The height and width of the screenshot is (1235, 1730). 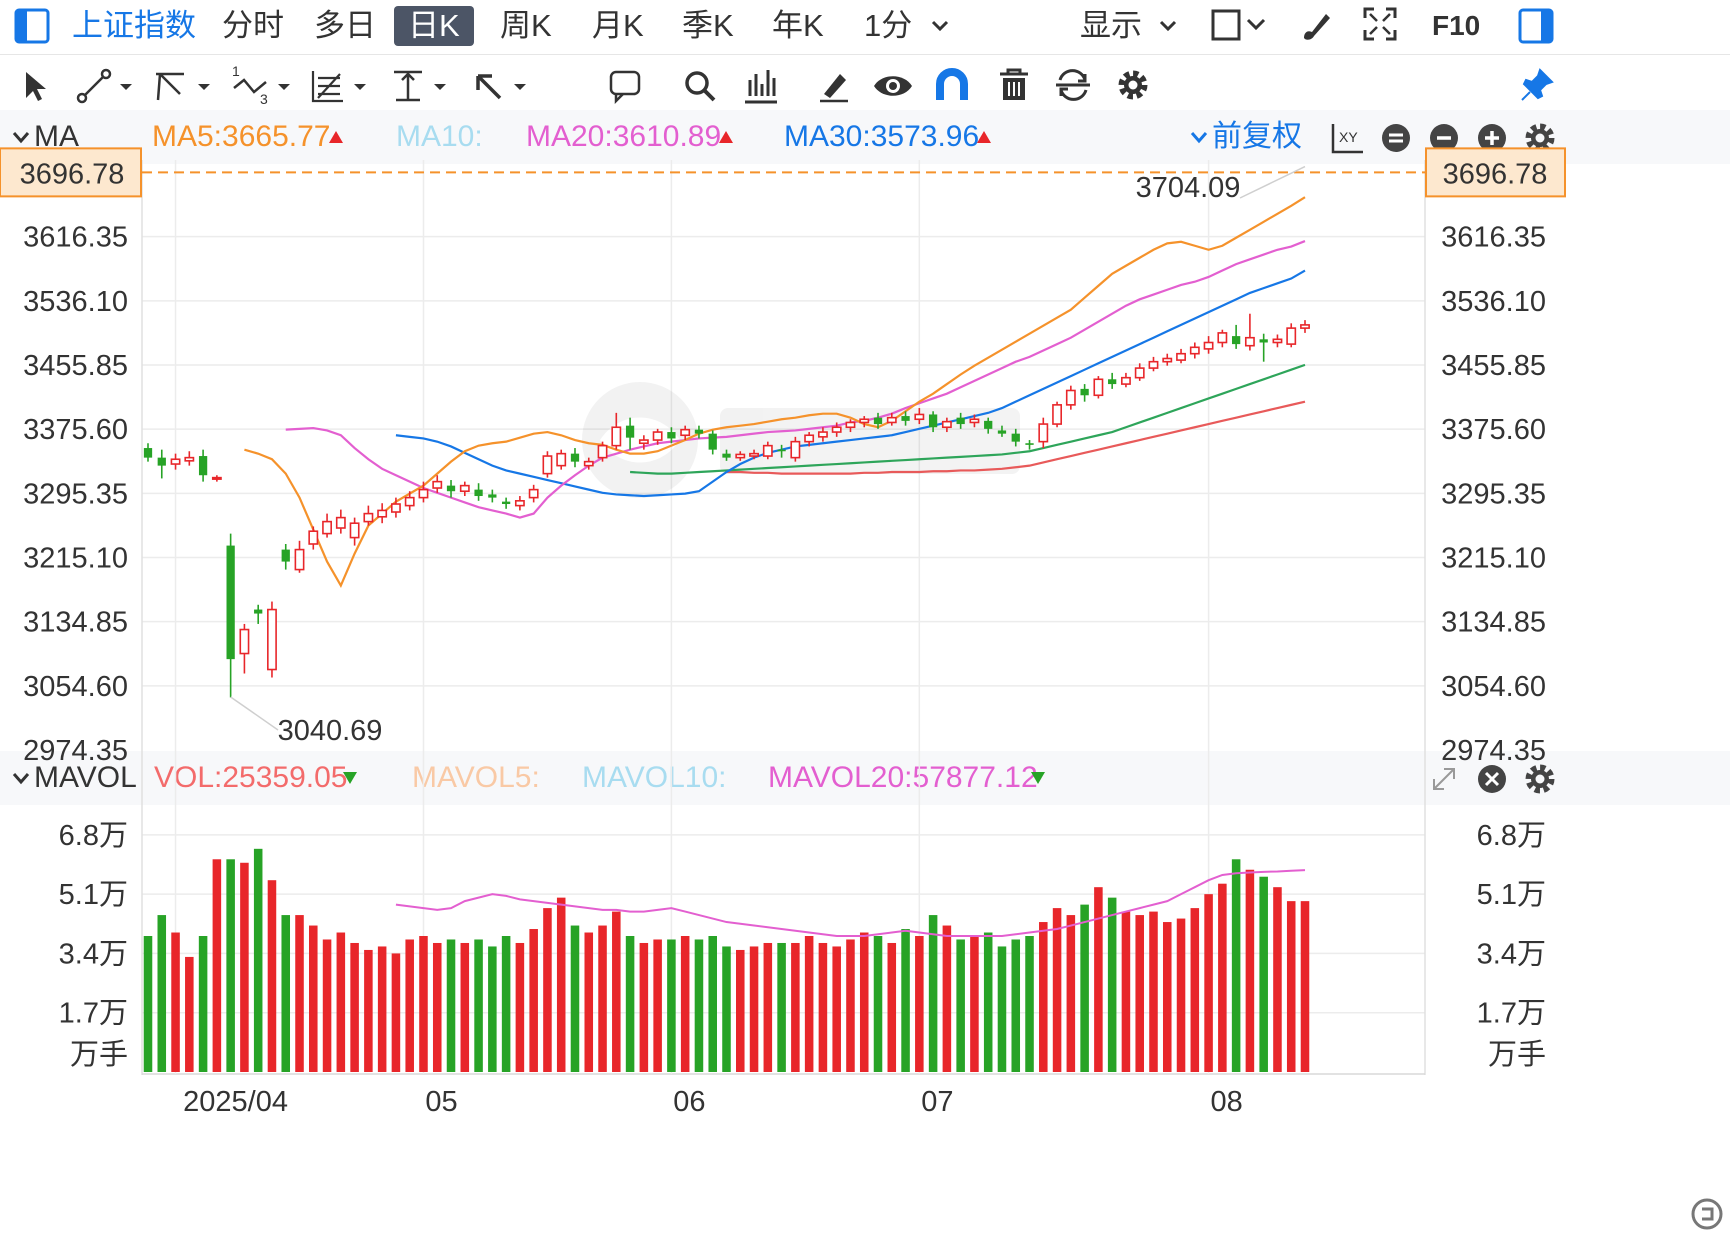 What do you see at coordinates (1511, 836) in the screenshot?
I see `volume-tick-label-right: 6.8万` at bounding box center [1511, 836].